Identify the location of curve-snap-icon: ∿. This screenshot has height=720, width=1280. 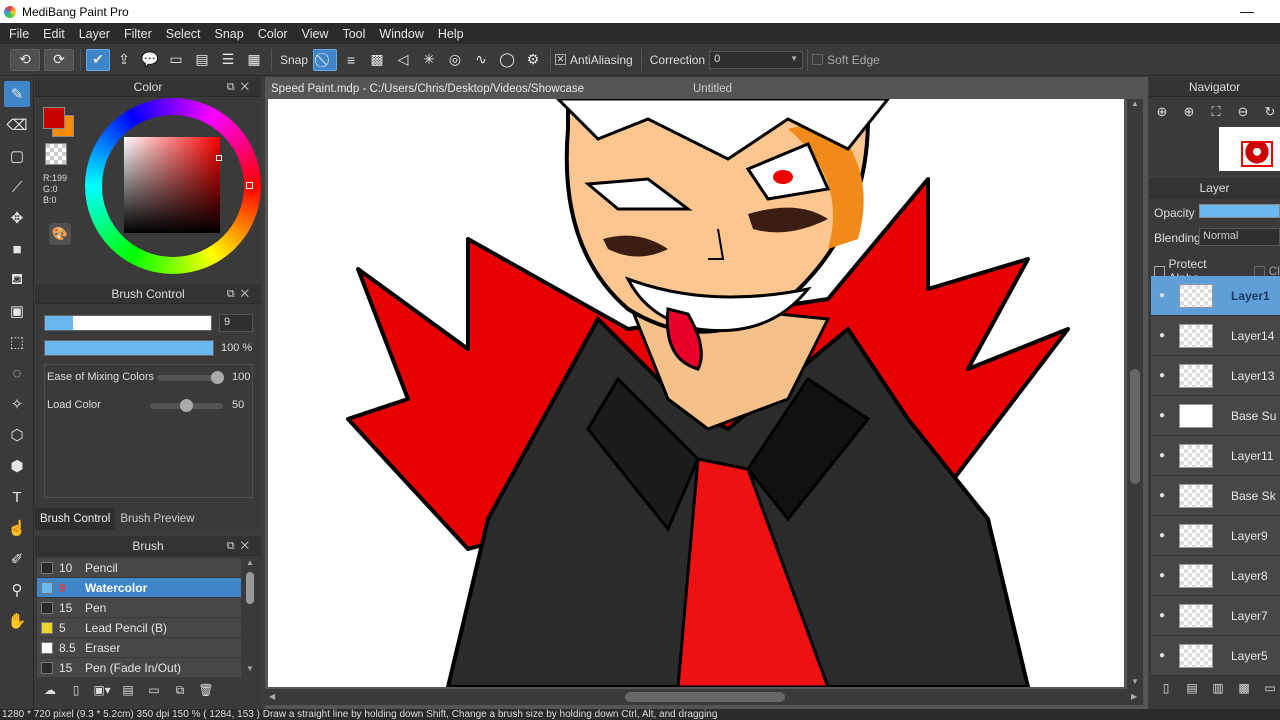
(481, 60).